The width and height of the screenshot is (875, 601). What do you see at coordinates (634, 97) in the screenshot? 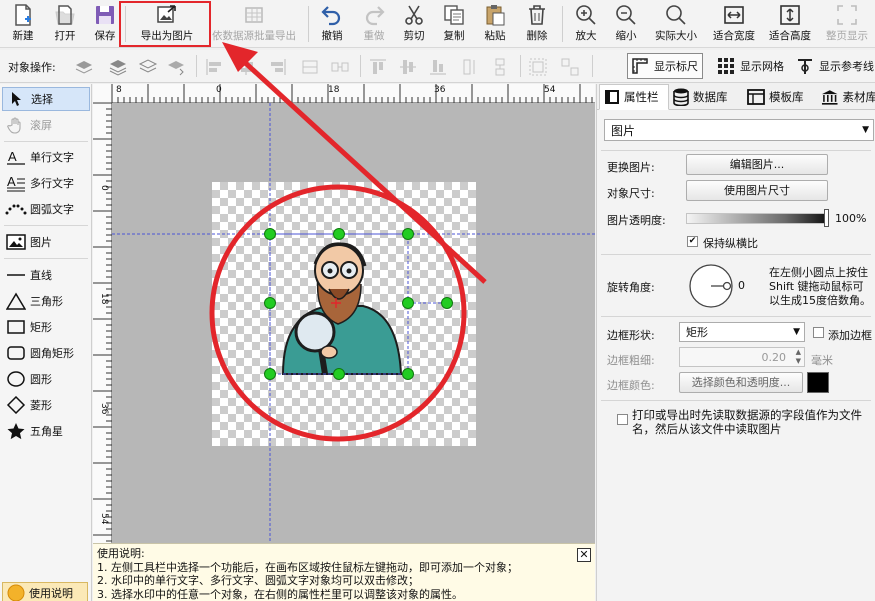
I see `tab-properties: 属性栏` at bounding box center [634, 97].